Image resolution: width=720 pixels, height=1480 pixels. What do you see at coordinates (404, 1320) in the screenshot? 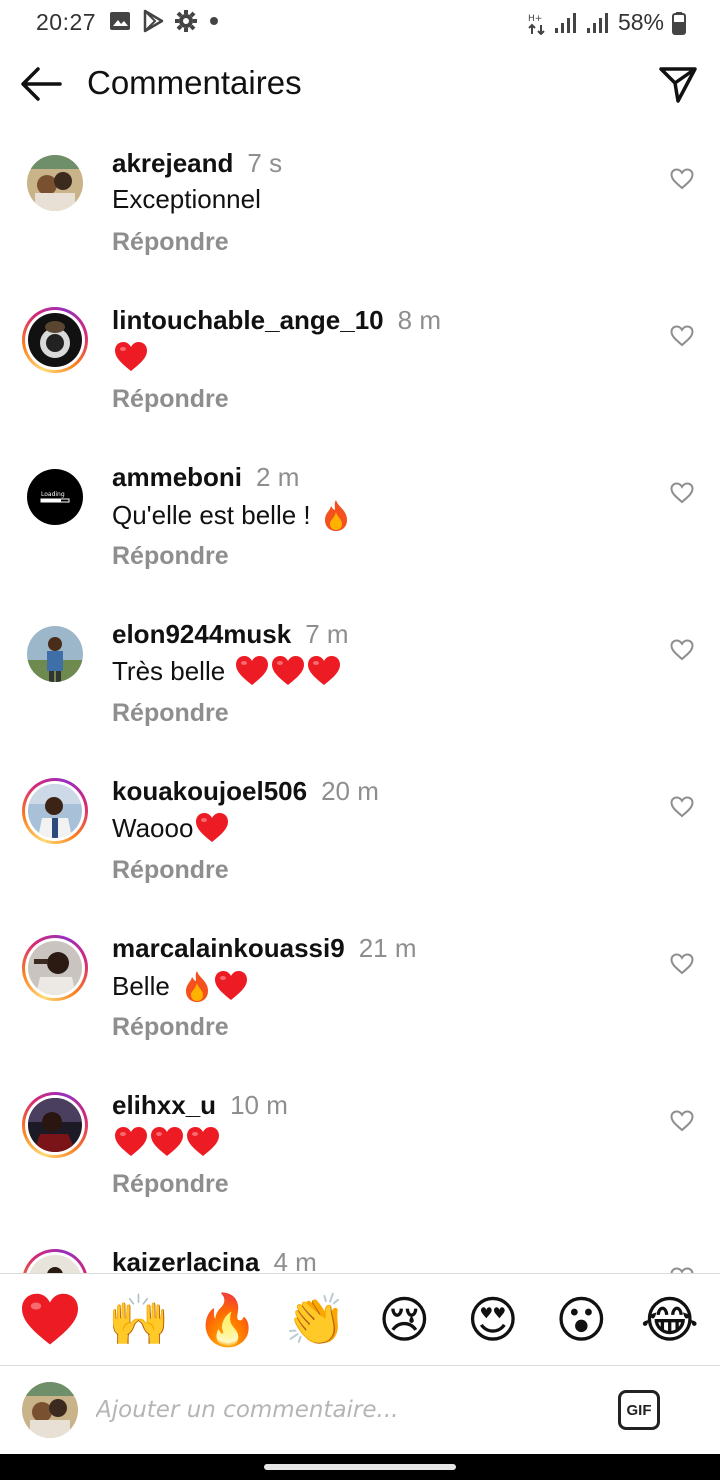
I see `emoji-crying-button: 😢` at bounding box center [404, 1320].